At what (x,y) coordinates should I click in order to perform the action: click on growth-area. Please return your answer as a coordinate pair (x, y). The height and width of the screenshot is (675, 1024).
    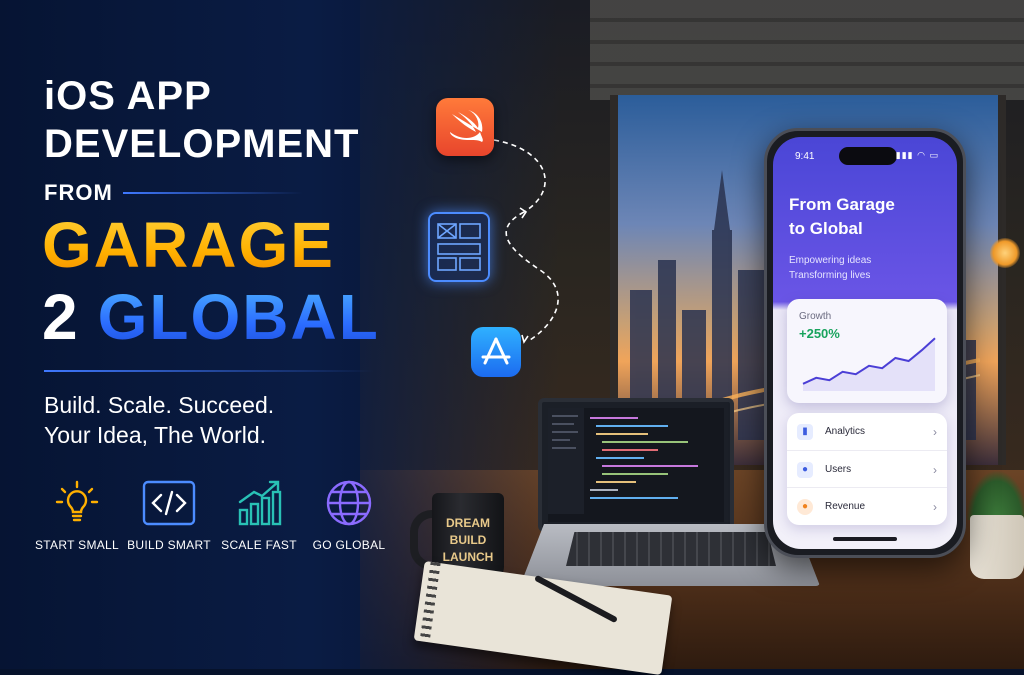
    Looking at the image, I should click on (869, 364).